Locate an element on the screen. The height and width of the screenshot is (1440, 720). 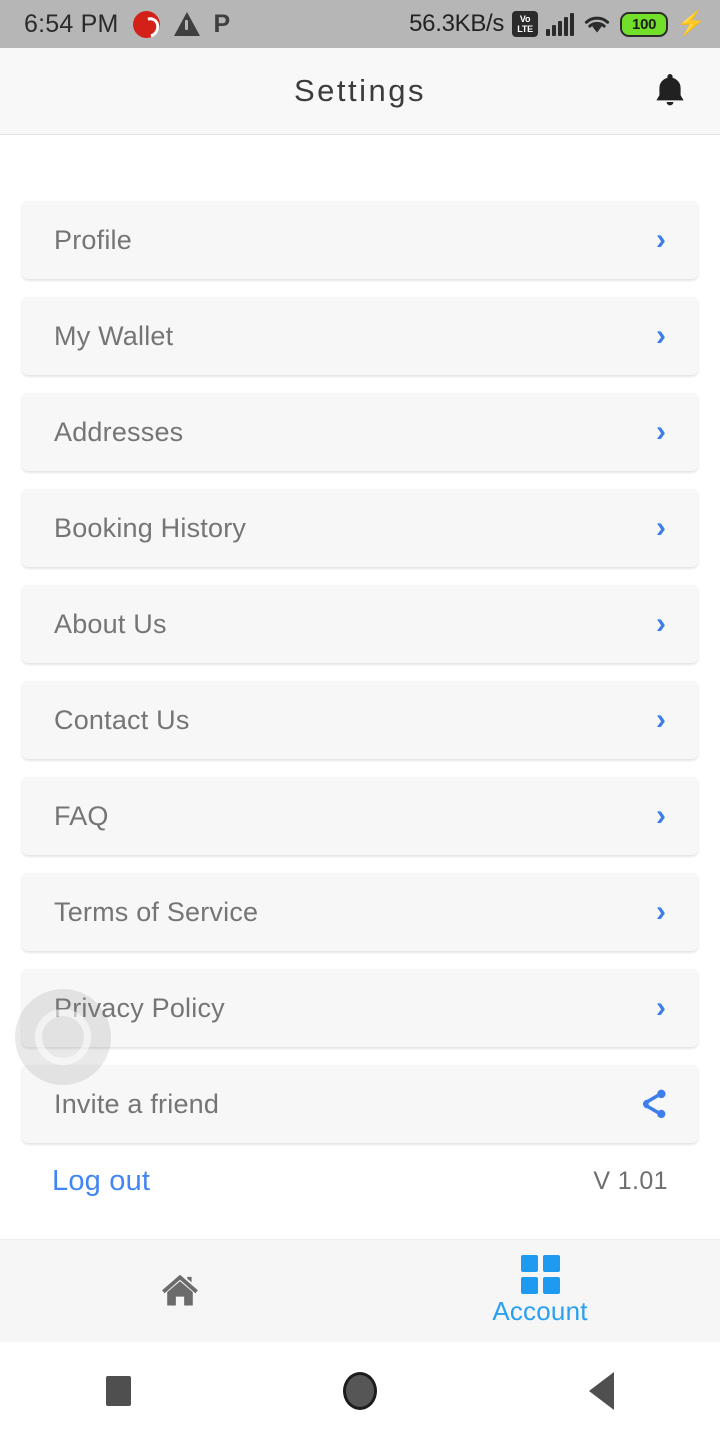
notification-bell-button is located at coordinates (670, 91).